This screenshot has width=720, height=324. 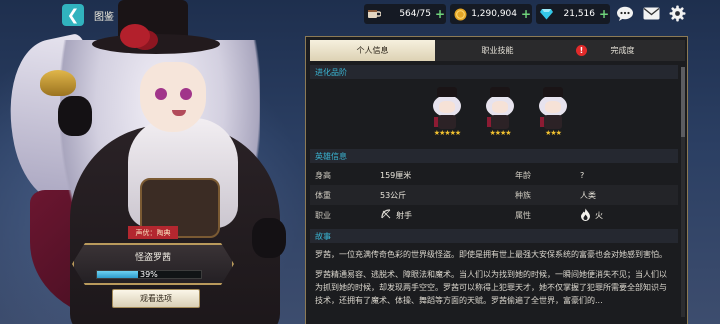 What do you see at coordinates (546, 14) in the screenshot?
I see `diamond-gem-icon` at bounding box center [546, 14].